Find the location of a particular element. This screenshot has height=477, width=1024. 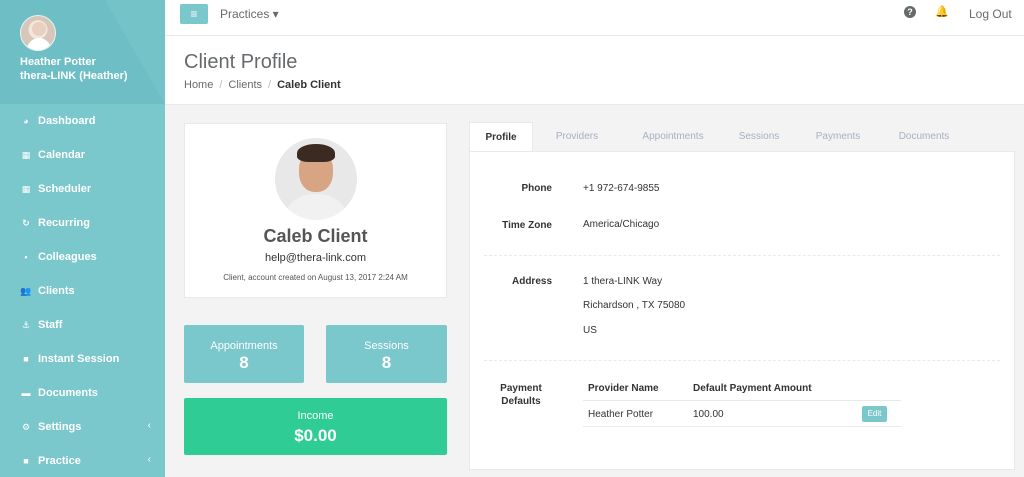

sidebar-item-label: Settings is located at coordinates (60, 427).